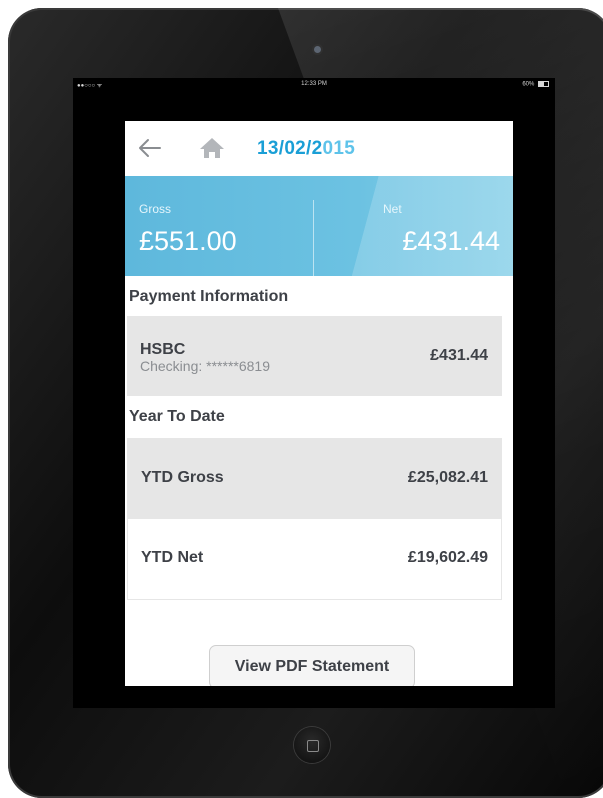 This screenshot has height=798, width=603. What do you see at coordinates (312, 665) in the screenshot?
I see `view-pdf-statement-button: View PDF Statement` at bounding box center [312, 665].